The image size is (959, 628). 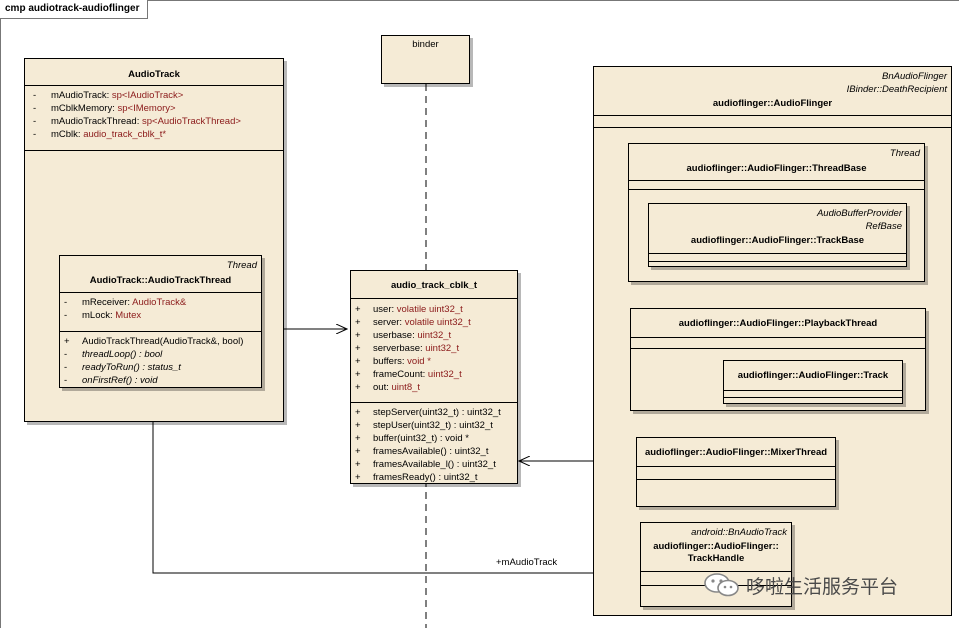 I want to click on watermark-text: 哆啦生活服务平台, so click(x=822, y=586).